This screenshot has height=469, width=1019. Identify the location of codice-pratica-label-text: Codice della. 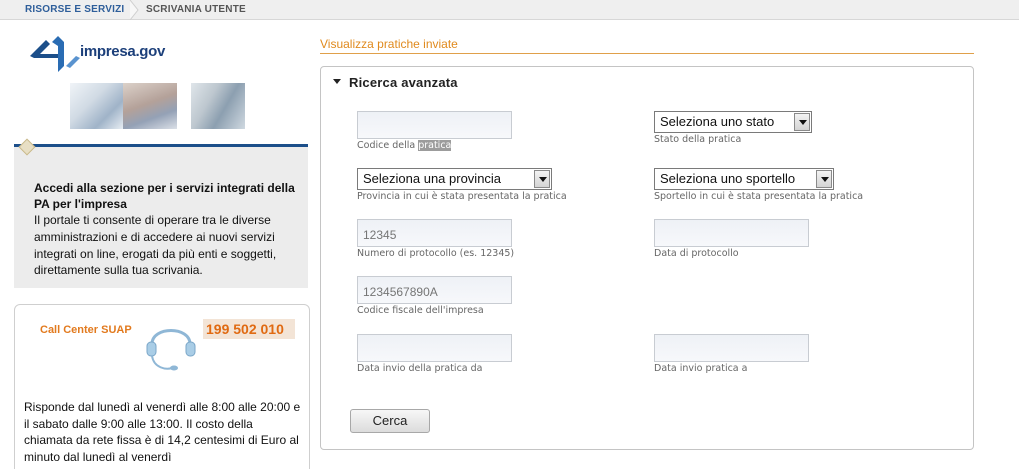
(388, 145).